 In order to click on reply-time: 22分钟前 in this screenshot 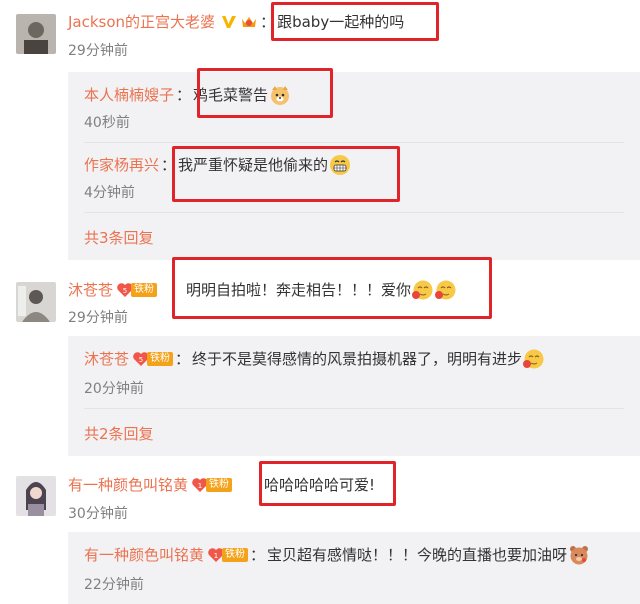, I will do `click(114, 585)`.